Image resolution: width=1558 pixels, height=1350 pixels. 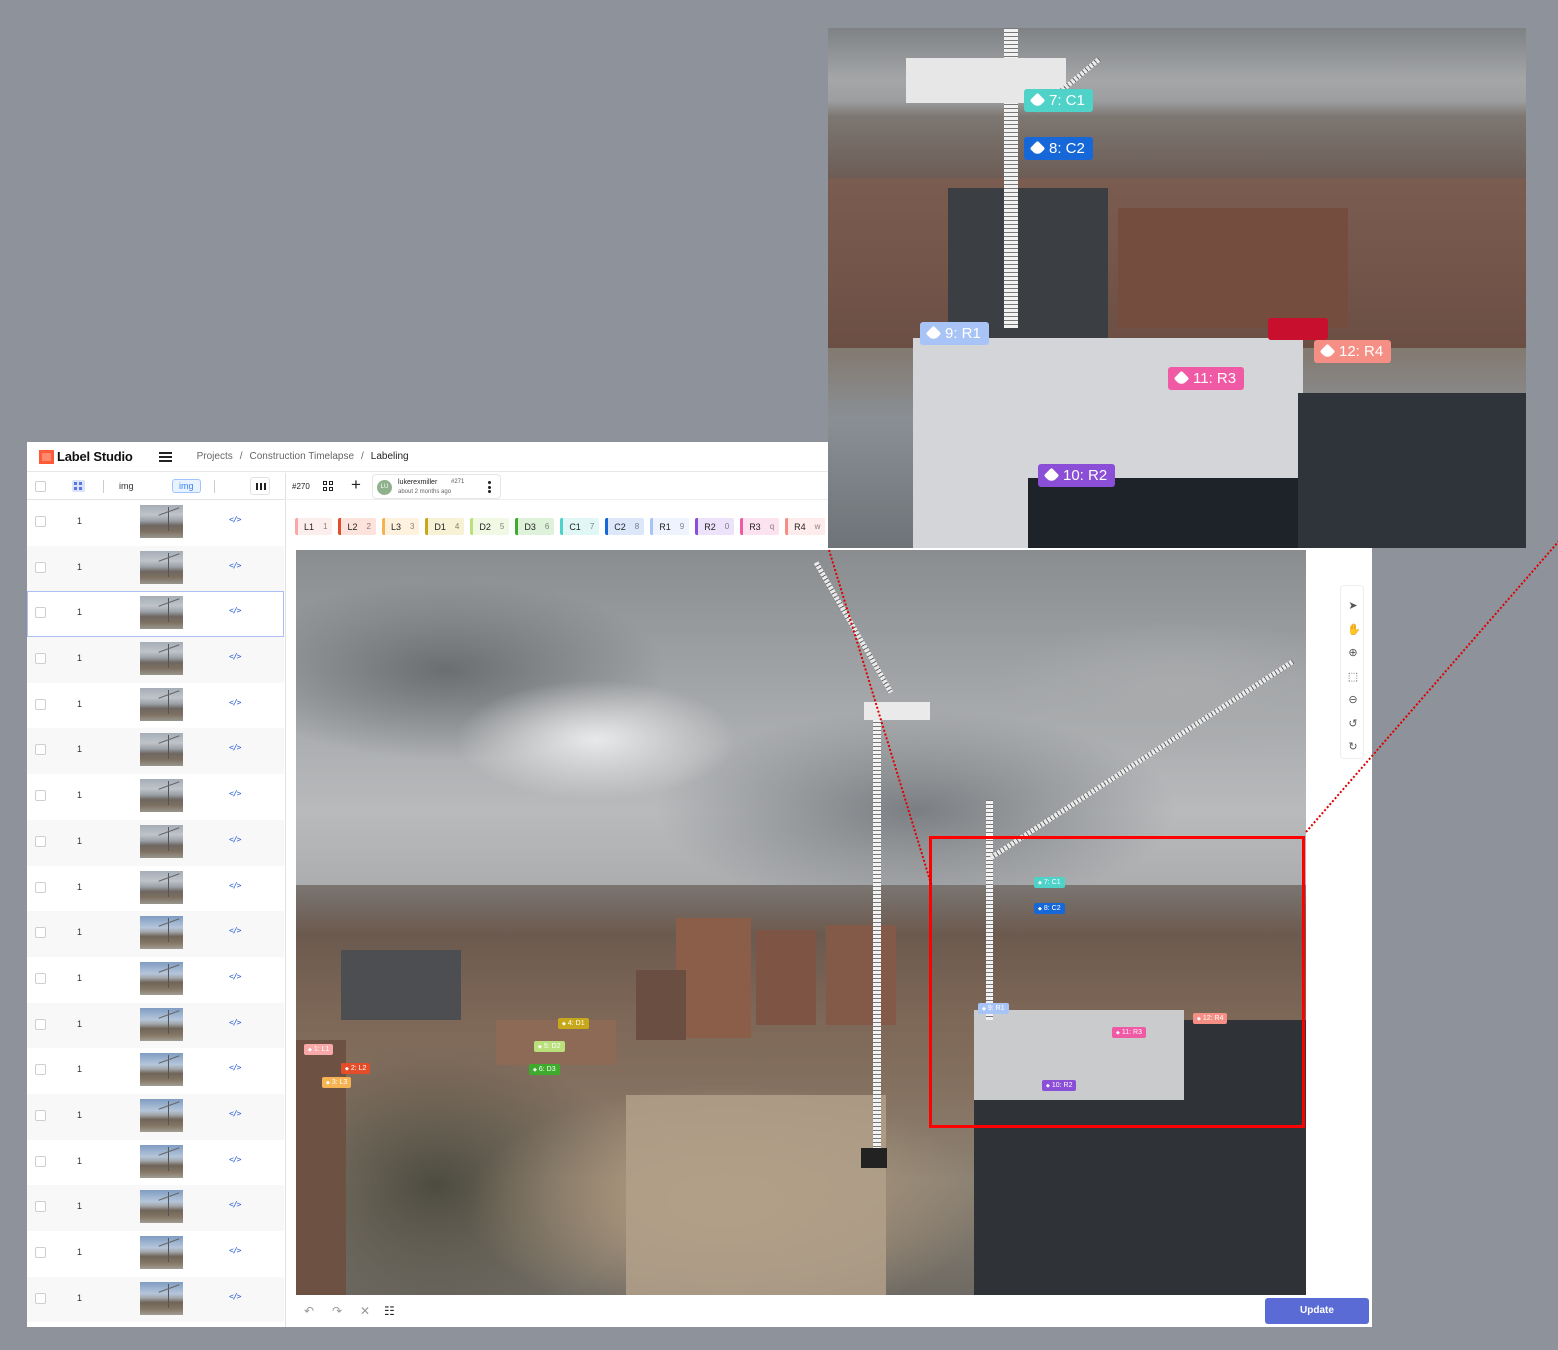 I want to click on zoom-region-R4: 12: R4, so click(x=1353, y=351).